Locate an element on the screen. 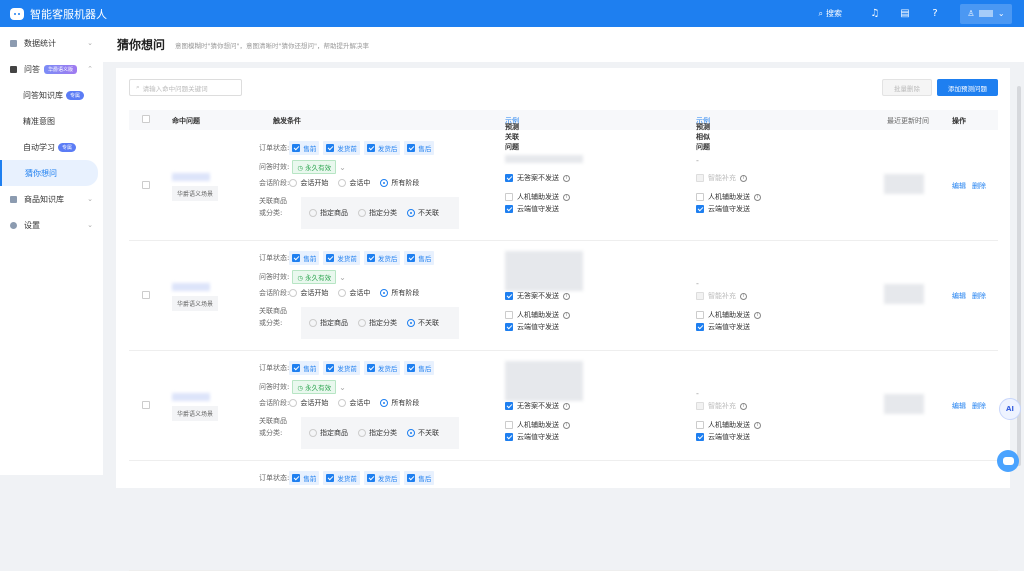  document-icon: ▤ is located at coordinates (905, 14).